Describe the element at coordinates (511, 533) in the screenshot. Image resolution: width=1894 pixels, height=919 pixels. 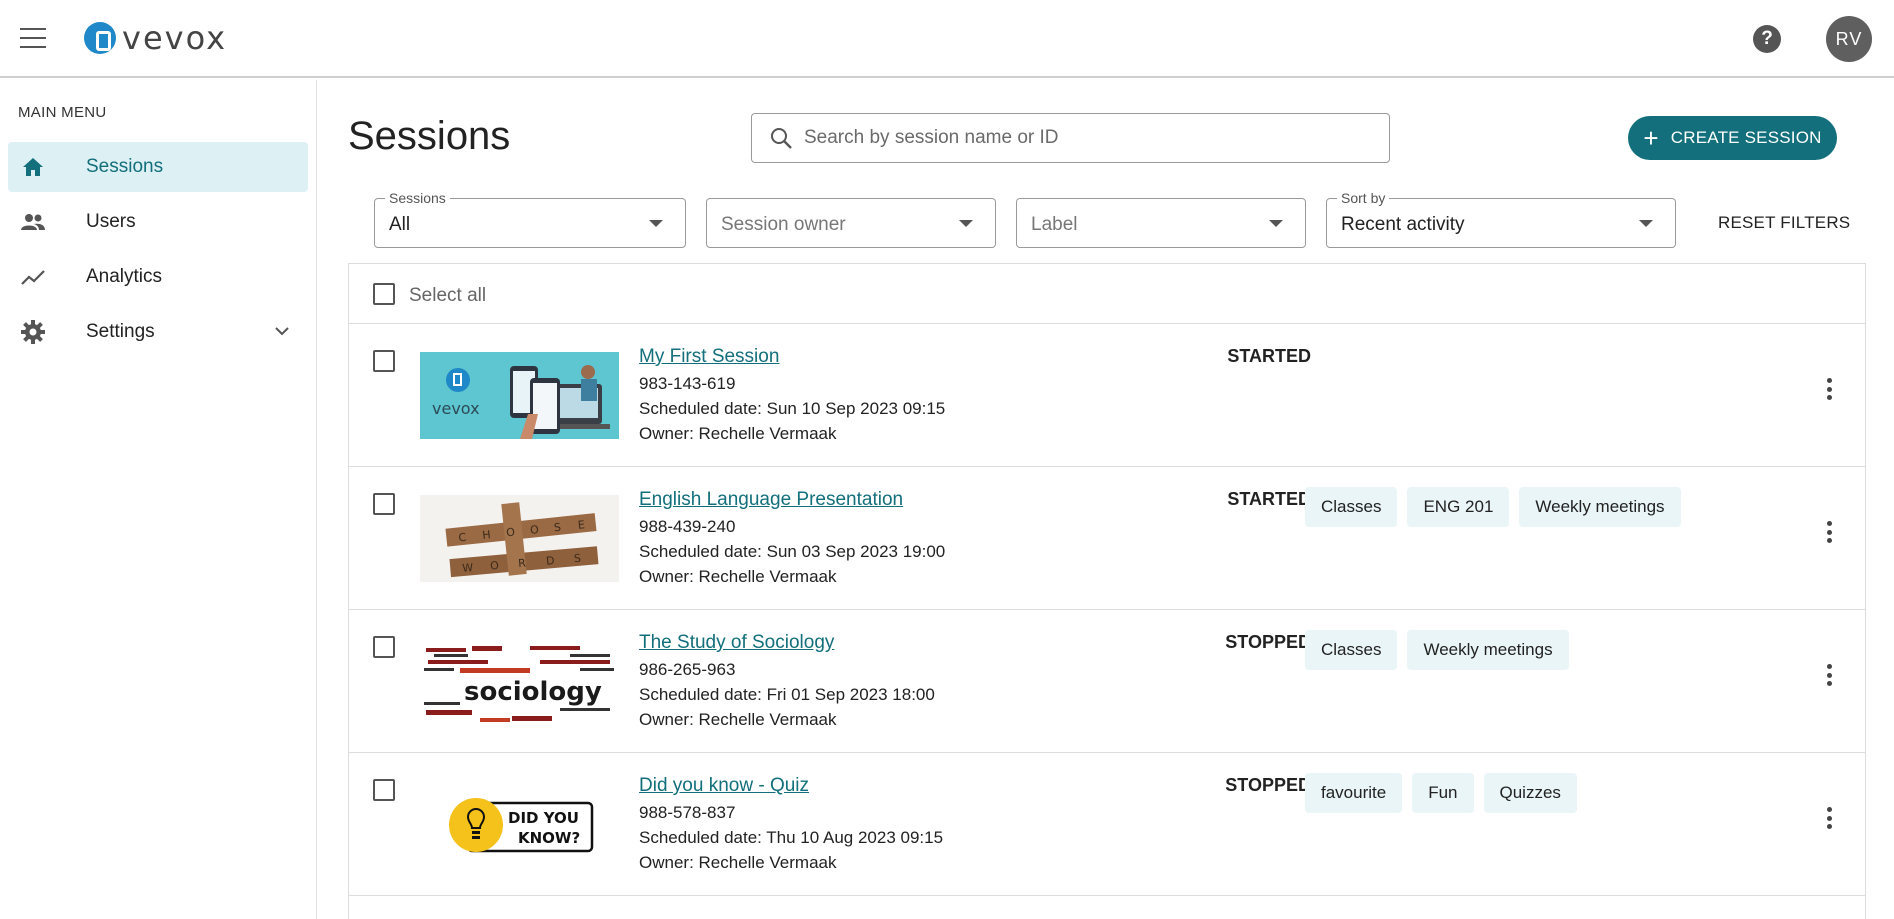
I see `thumbnail-tile-o: O` at that location.